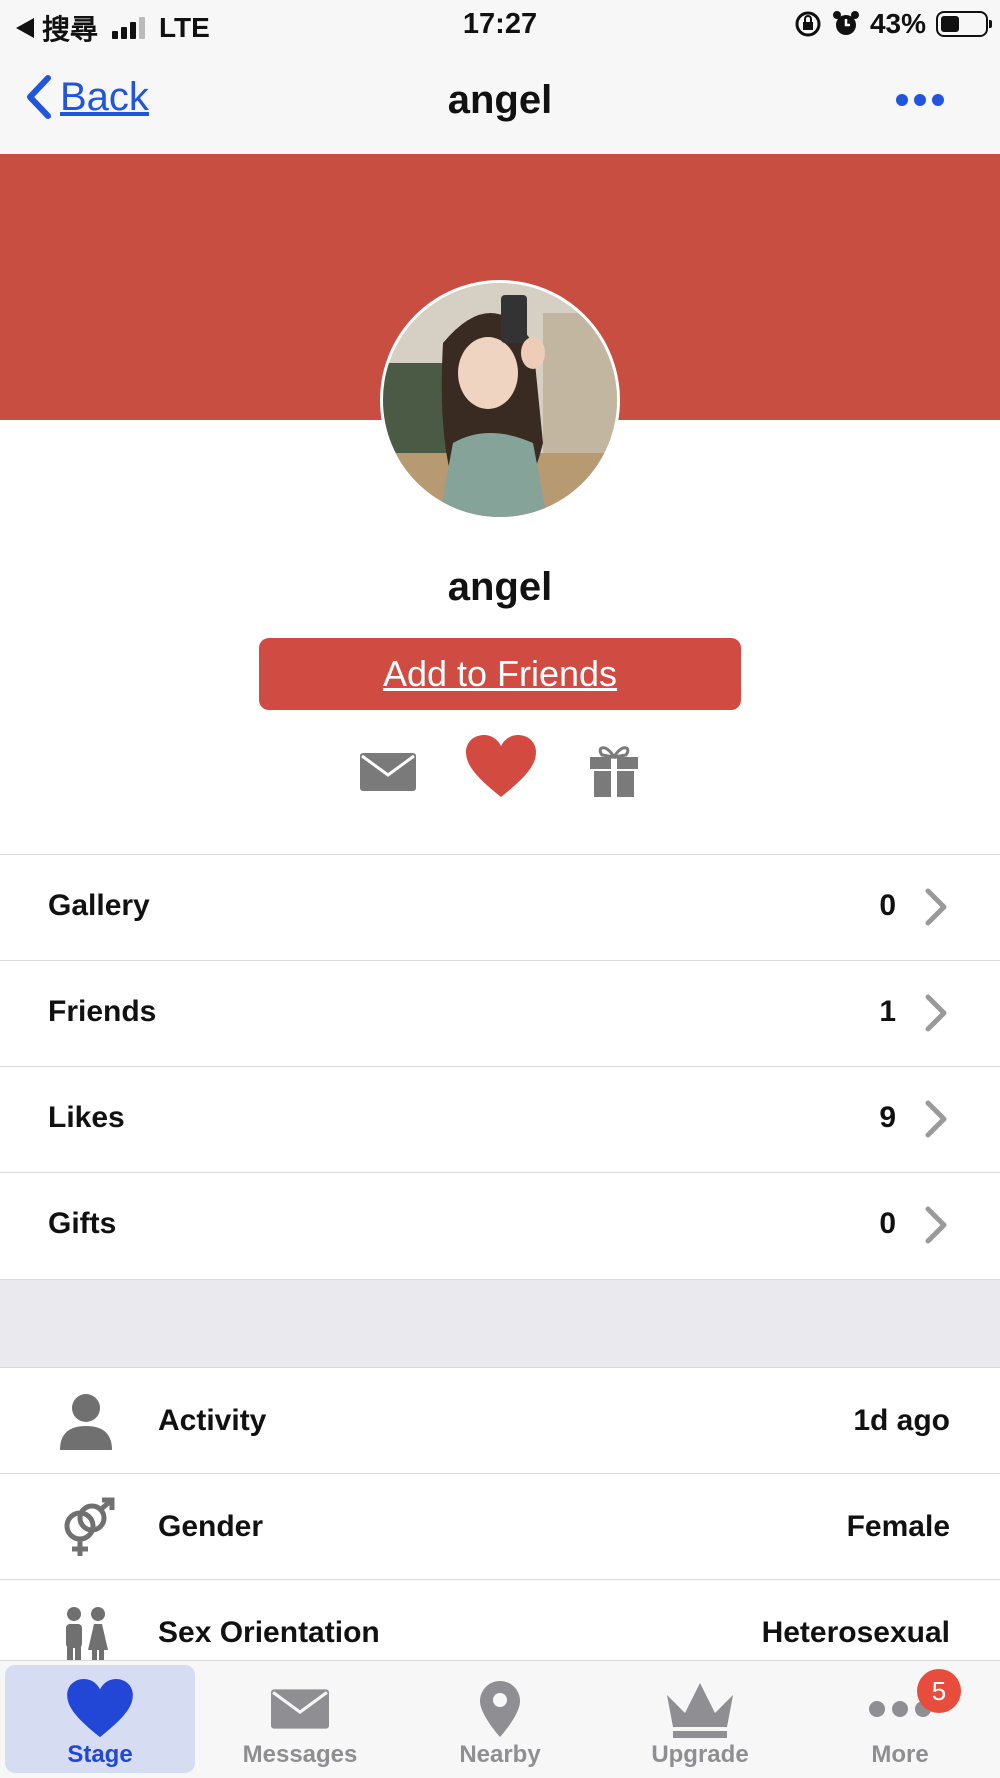 The image size is (1000, 1778). Describe the element at coordinates (500, 587) in the screenshot. I see `profile-name: angel` at that location.